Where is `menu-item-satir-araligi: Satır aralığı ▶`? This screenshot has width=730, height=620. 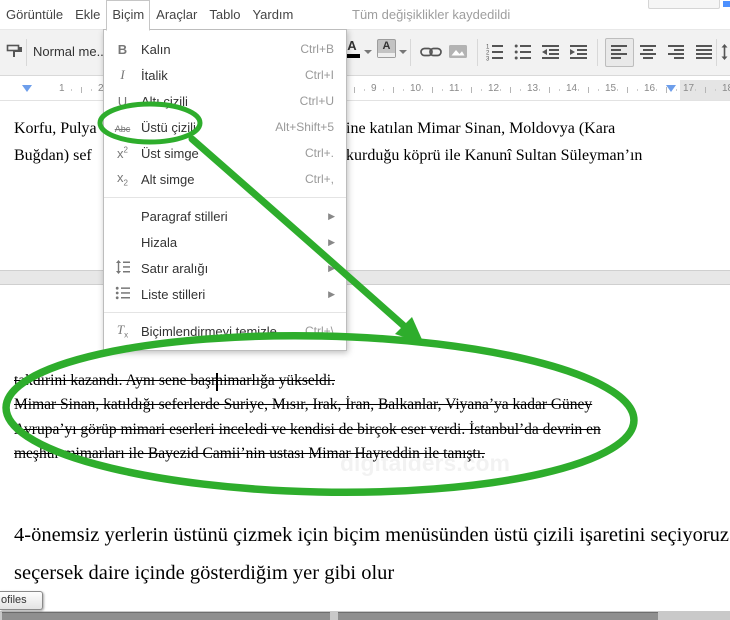 menu-item-satir-araligi: Satır aralığı ▶ is located at coordinates (225, 268).